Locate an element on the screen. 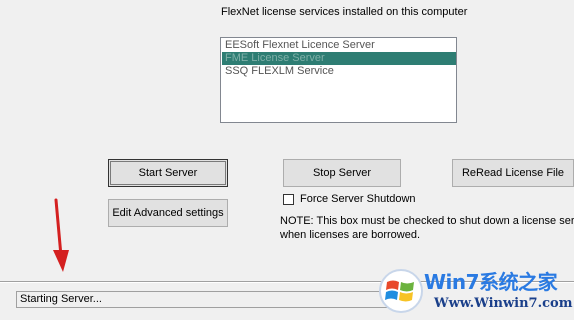 The width and height of the screenshot is (574, 320). force-shutdown-row: Force Server Shutdown is located at coordinates (349, 199).